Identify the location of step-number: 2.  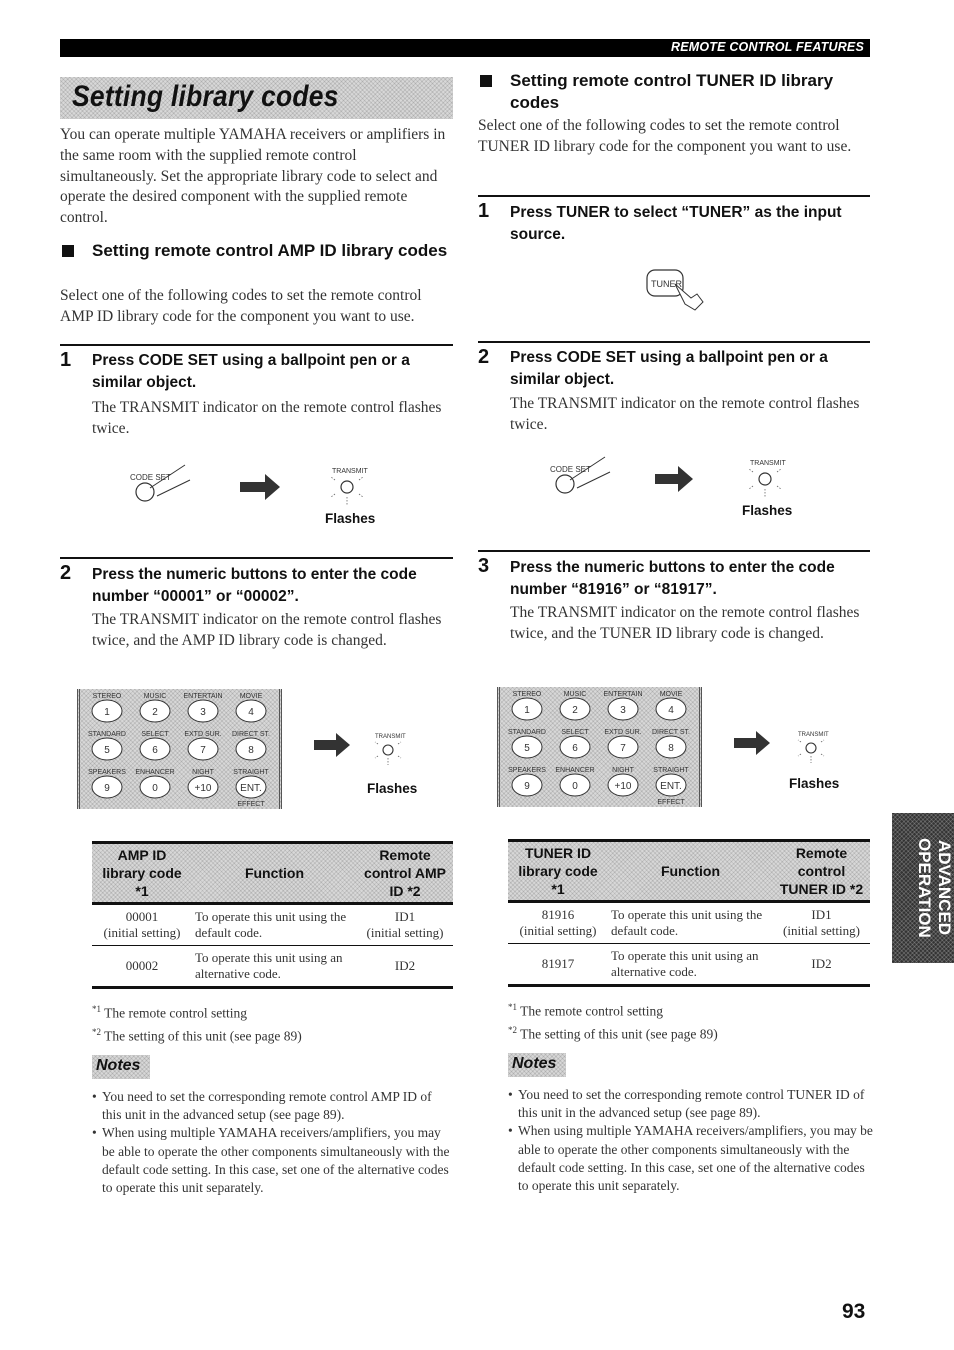
(66, 573).